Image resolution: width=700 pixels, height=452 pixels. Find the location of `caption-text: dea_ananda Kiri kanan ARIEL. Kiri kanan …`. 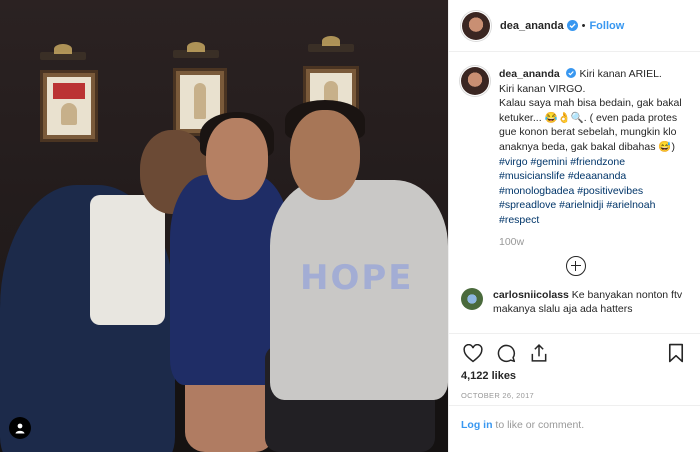

caption-text: dea_ananda Kiri kanan ARIEL. Kiri kanan … is located at coordinates (594, 147).